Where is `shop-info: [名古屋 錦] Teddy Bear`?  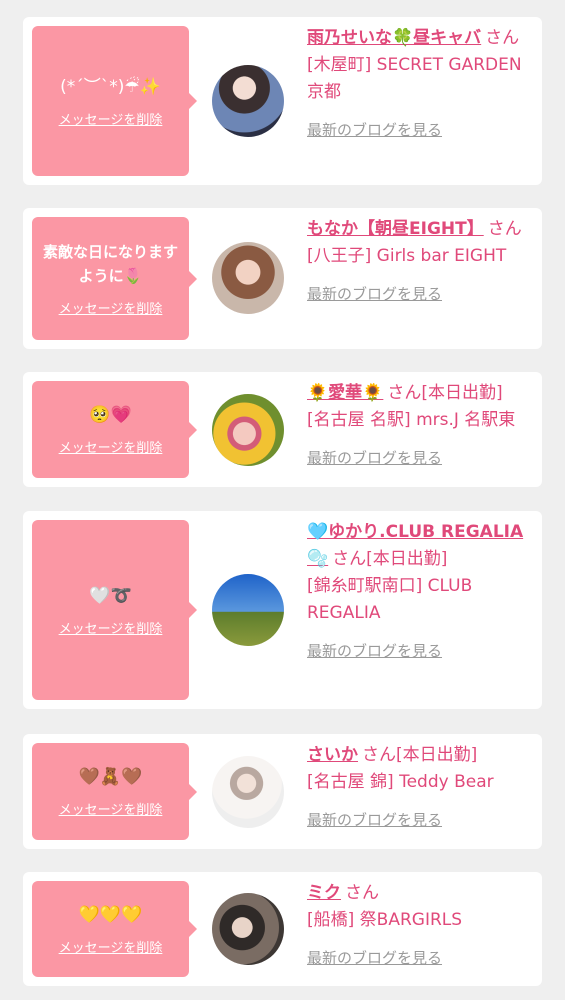
shop-info: [名古屋 錦] Teddy Bear is located at coordinates (400, 782).